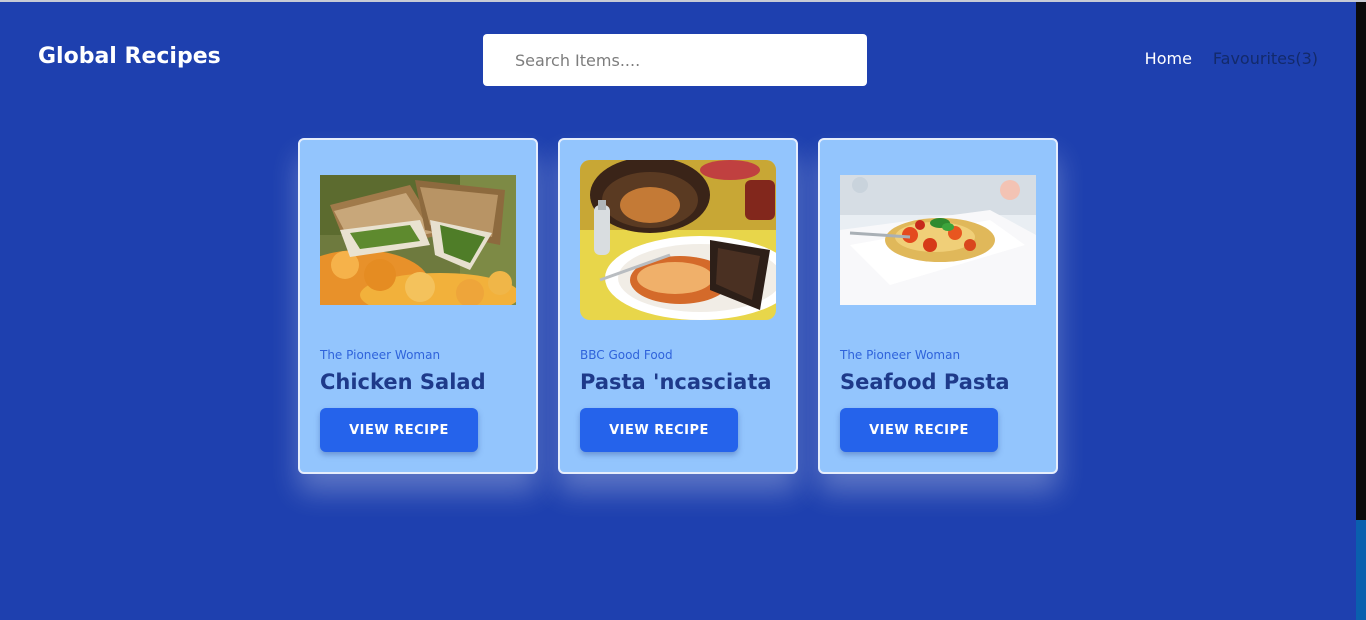 The width and height of the screenshot is (1366, 620). What do you see at coordinates (626, 355) in the screenshot?
I see `recipe-source: BBC Good Food` at bounding box center [626, 355].